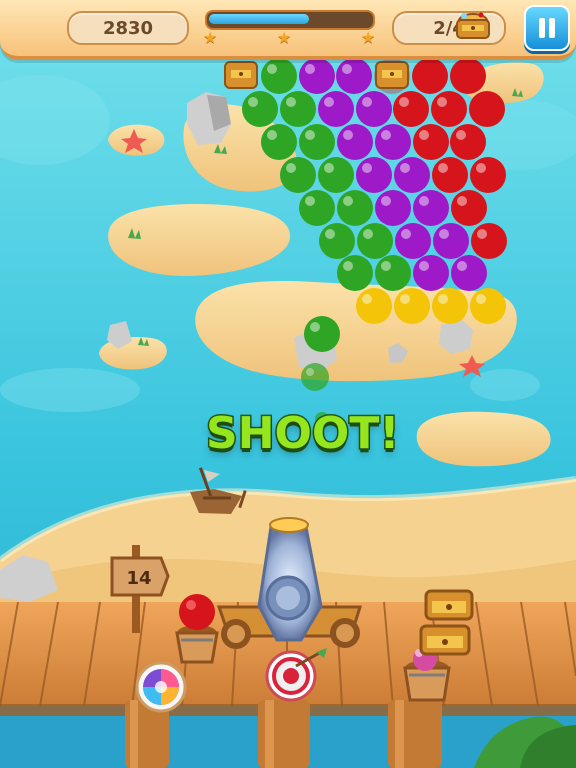 Image resolution: width=576 pixels, height=768 pixels. What do you see at coordinates (368, 37) in the screenshot?
I see `progress-star-icon-3: ★` at bounding box center [368, 37].